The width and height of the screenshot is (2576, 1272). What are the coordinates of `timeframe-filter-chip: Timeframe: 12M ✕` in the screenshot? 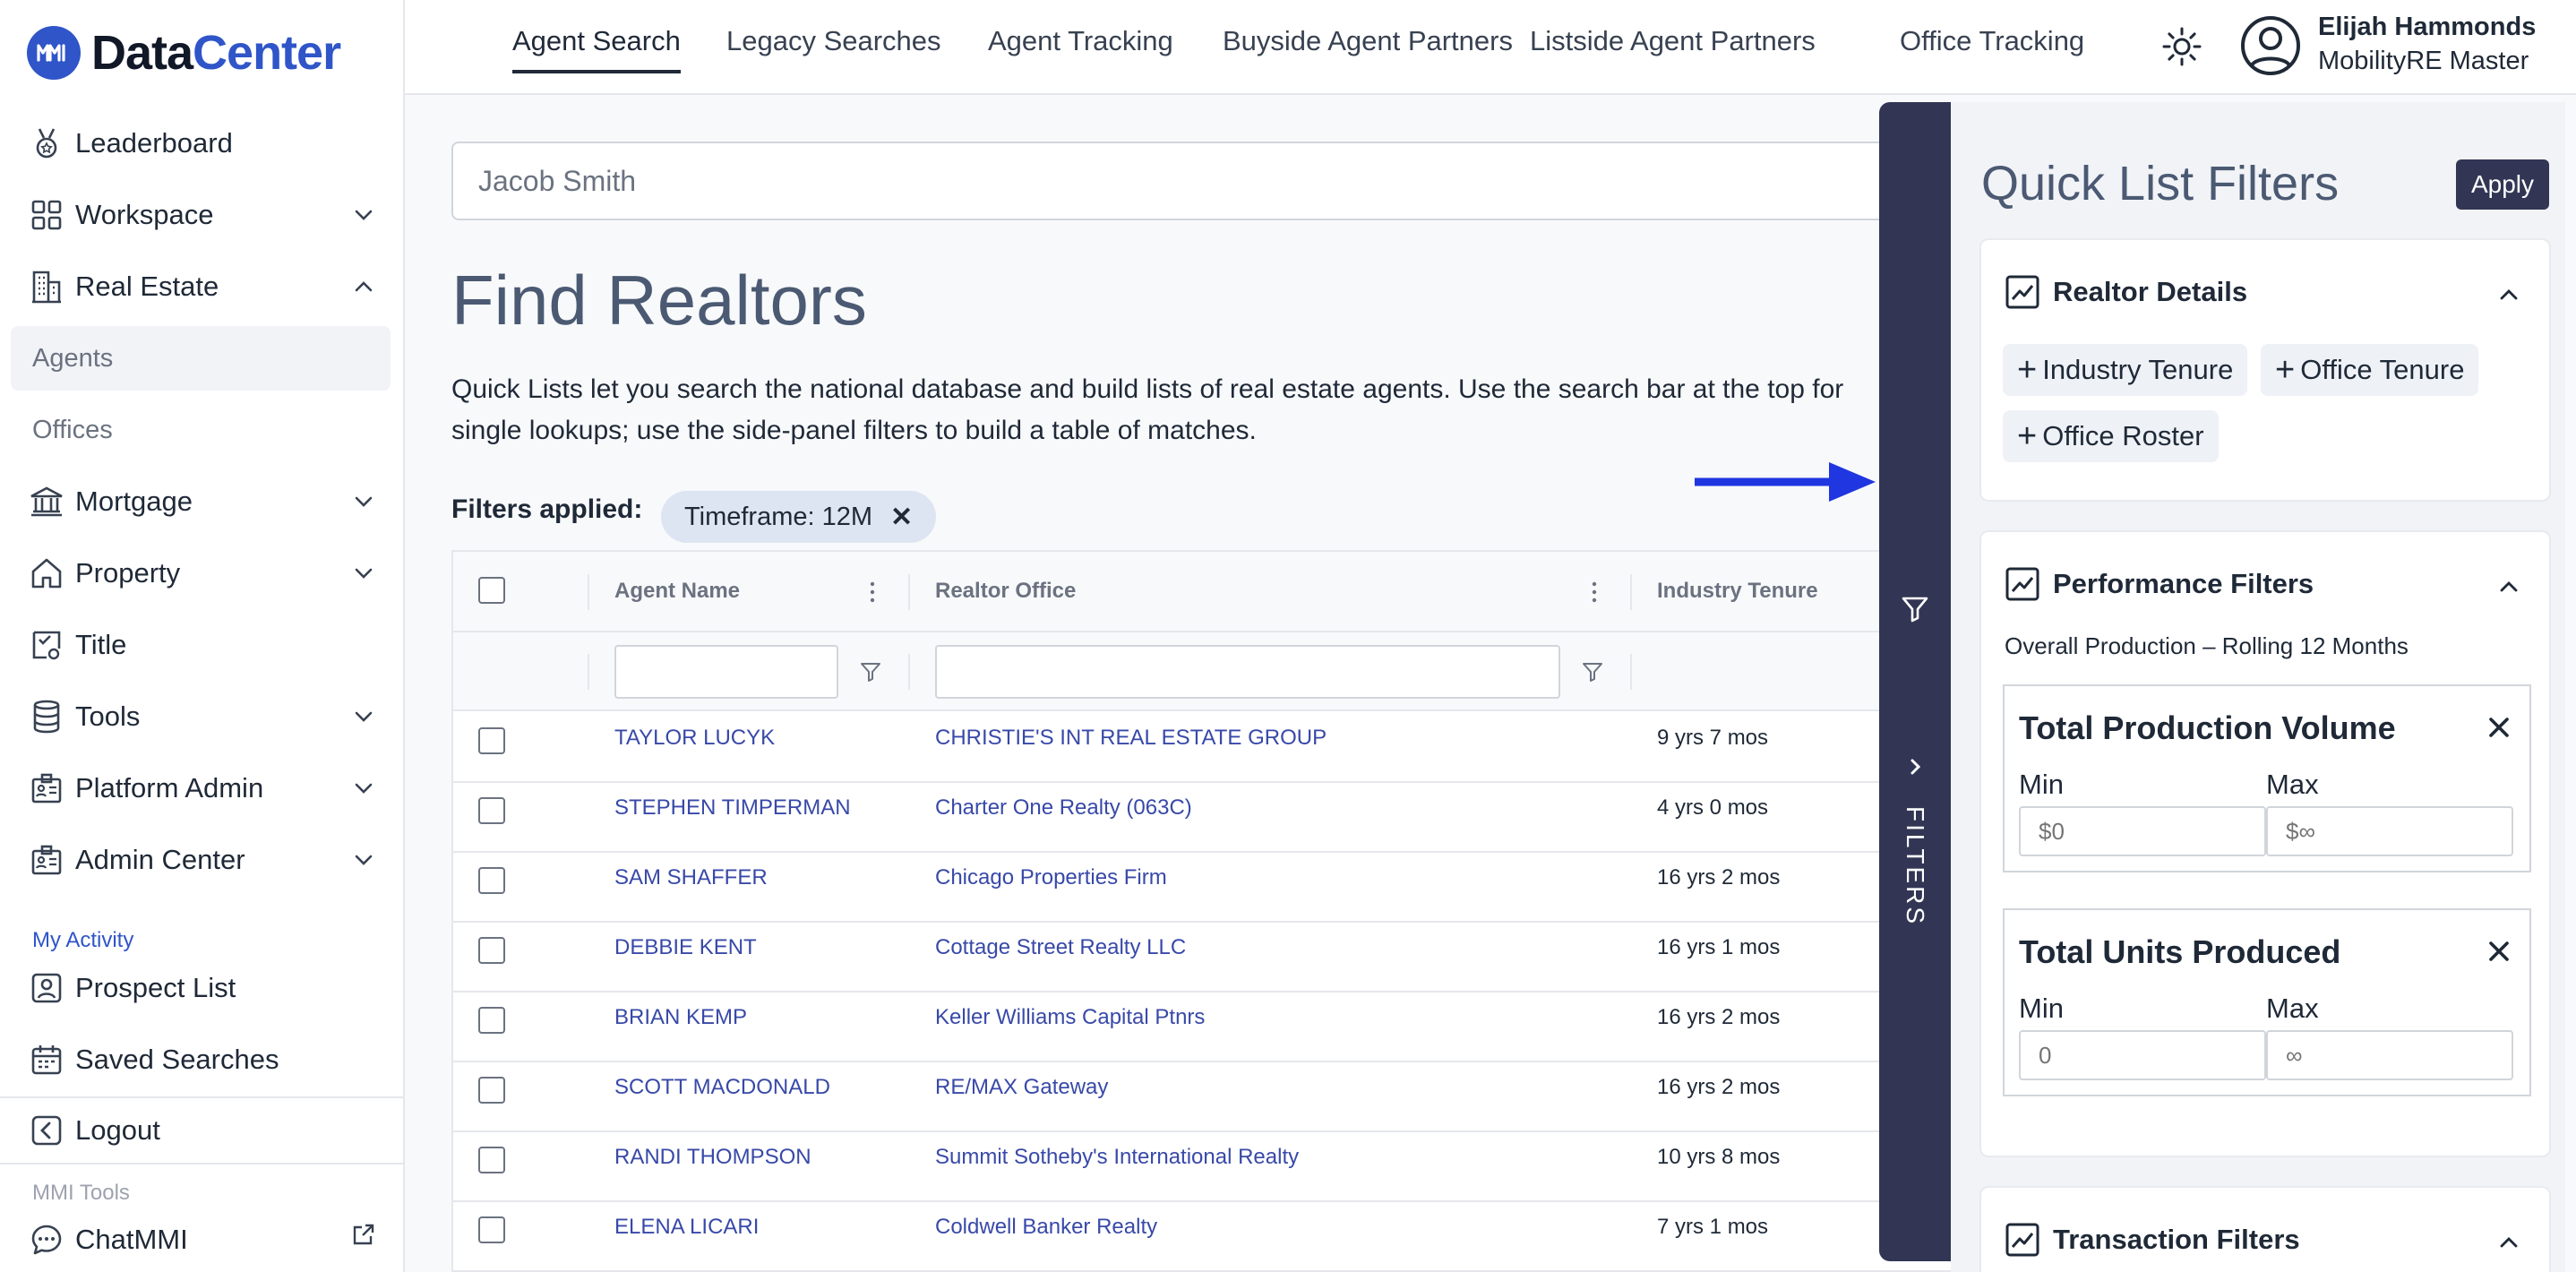 It's located at (799, 517).